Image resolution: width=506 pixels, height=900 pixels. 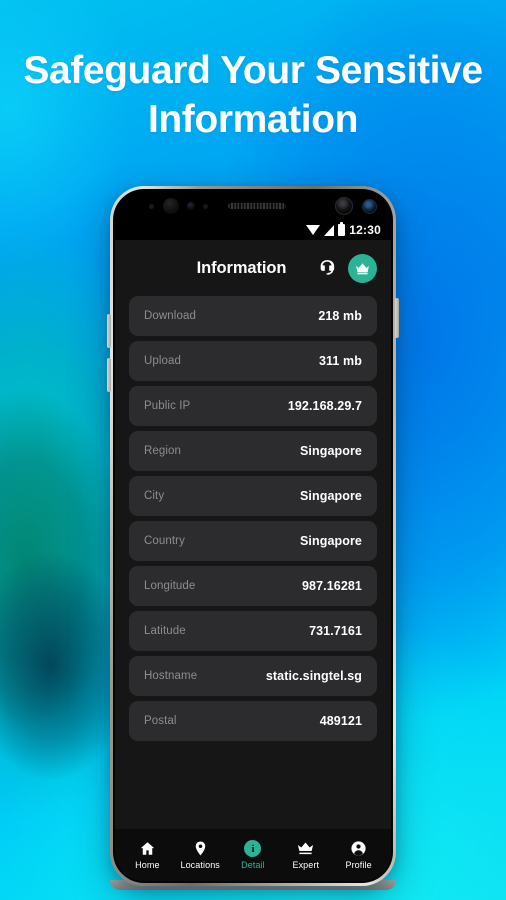 What do you see at coordinates (344, 206) in the screenshot?
I see `secondary-camera-icon` at bounding box center [344, 206].